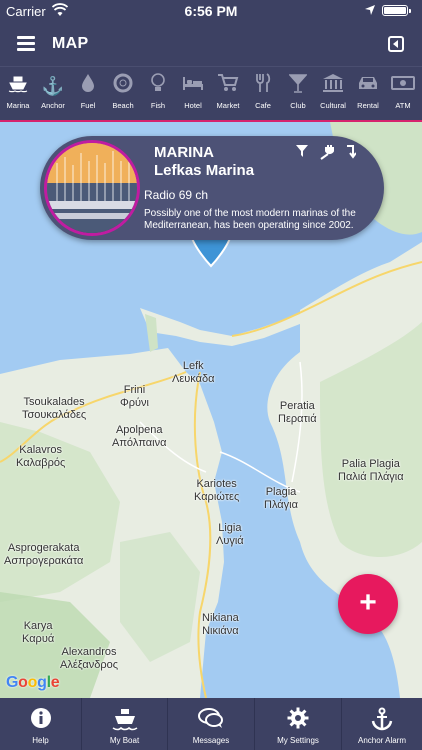 The height and width of the screenshot is (750, 422). Describe the element at coordinates (124, 715) in the screenshot. I see `boat-icon` at that location.